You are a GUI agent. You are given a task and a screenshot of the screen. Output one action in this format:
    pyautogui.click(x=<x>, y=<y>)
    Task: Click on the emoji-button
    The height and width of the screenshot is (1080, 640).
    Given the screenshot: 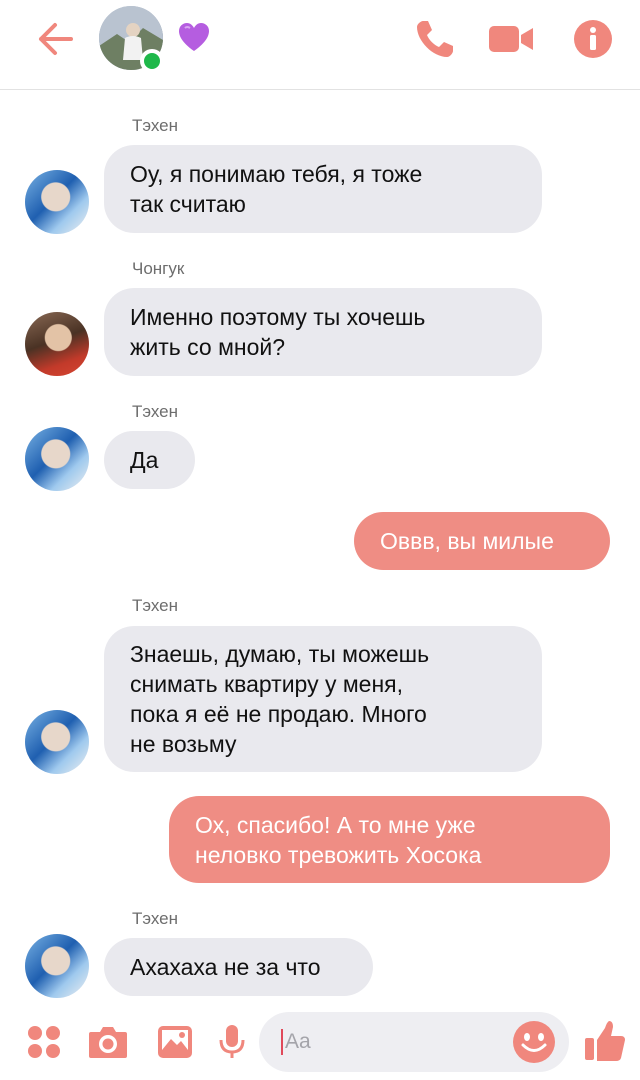 What is the action you would take?
    pyautogui.click(x=534, y=1042)
    